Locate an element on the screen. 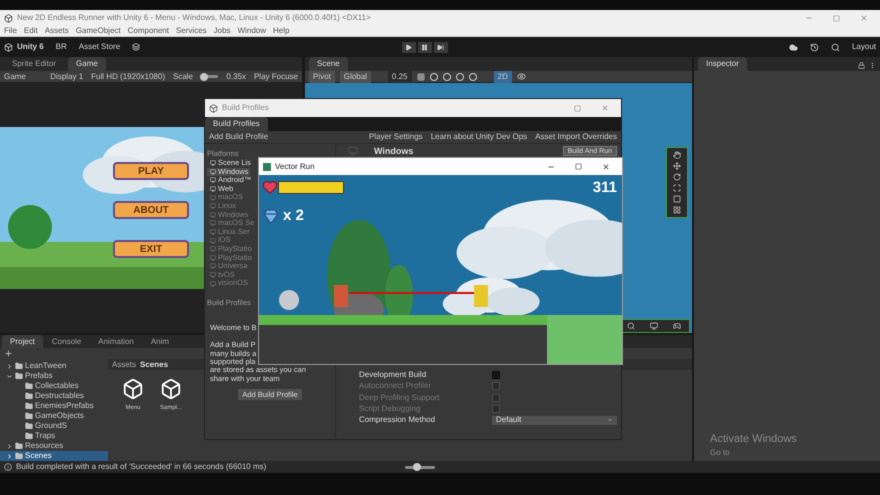 The width and height of the screenshot is (880, 495). menu-item: Window is located at coordinates (252, 31).